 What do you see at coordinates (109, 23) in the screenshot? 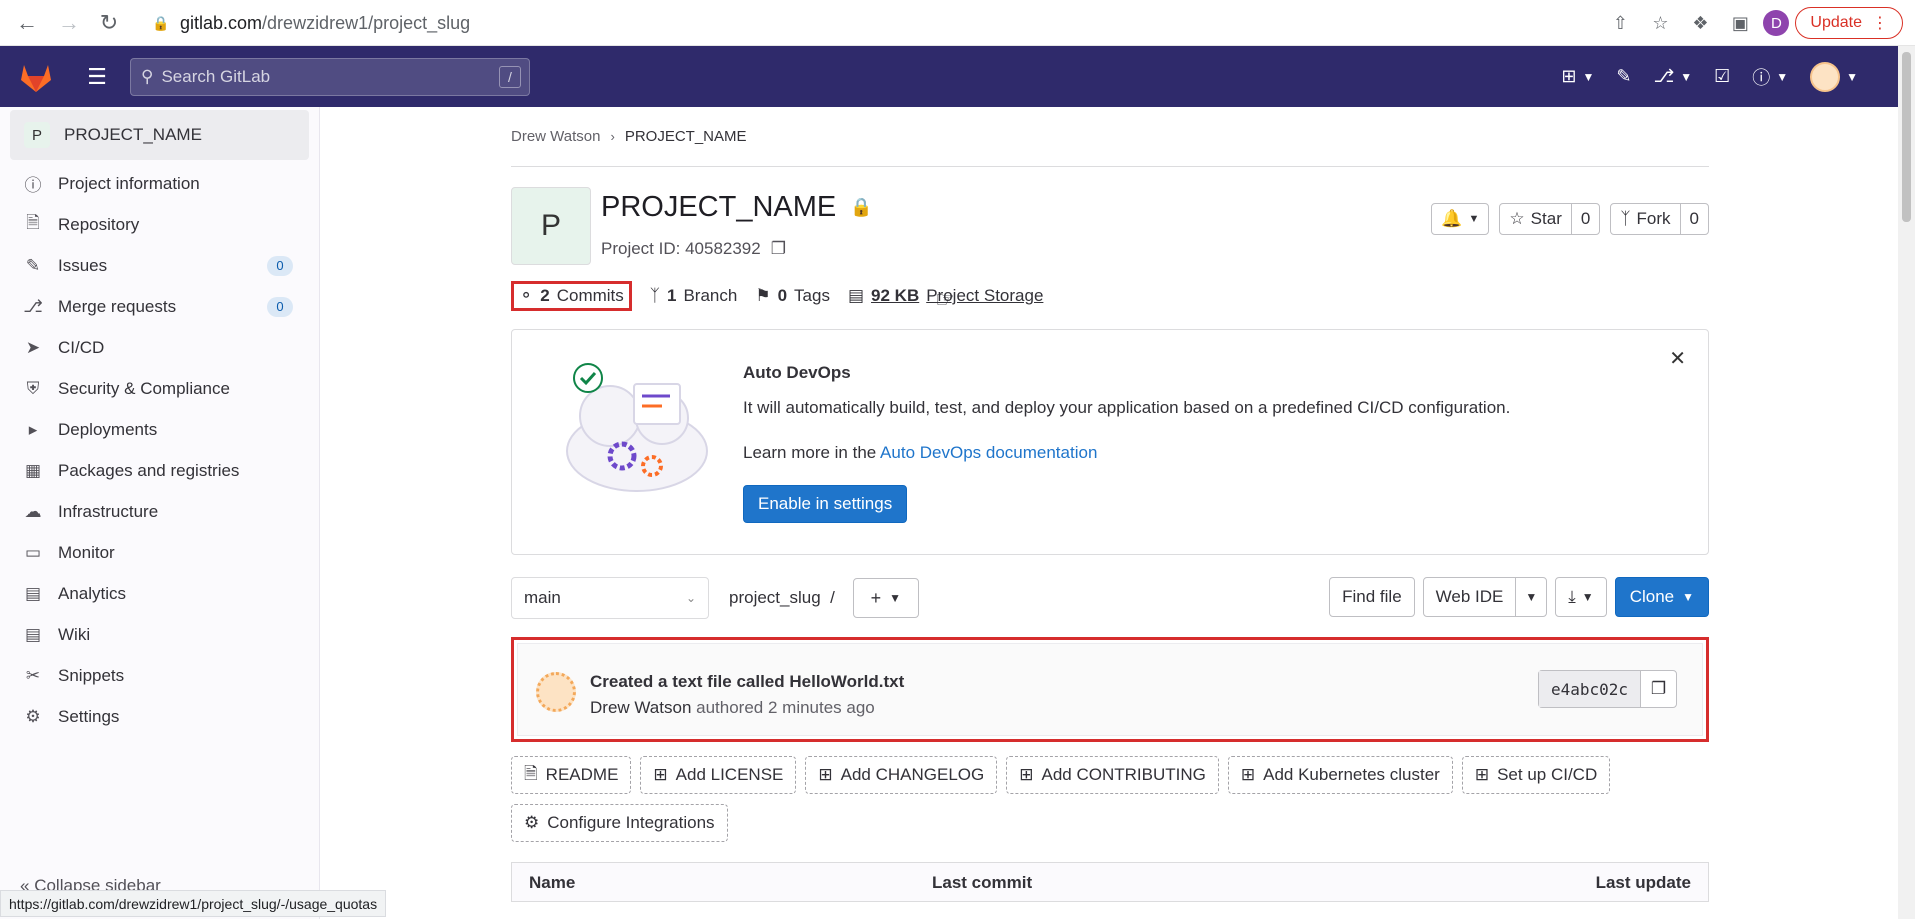
I see `reload-icon: ↻` at bounding box center [109, 23].